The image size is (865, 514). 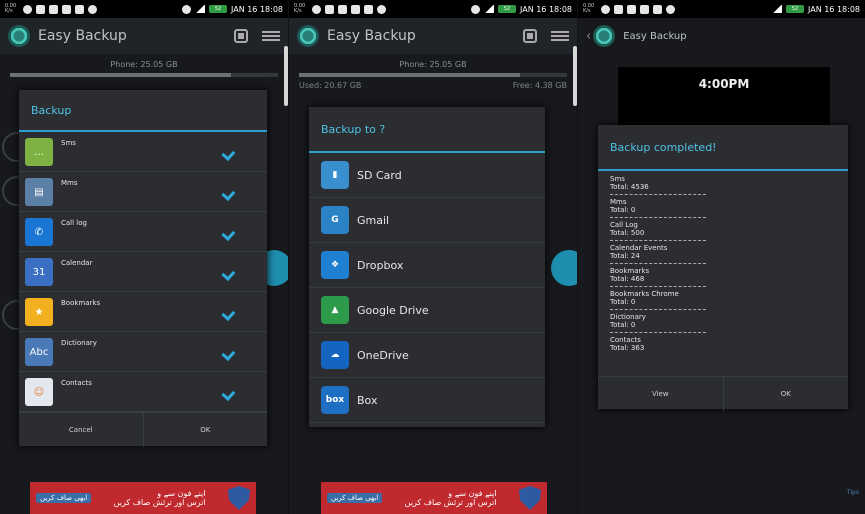 I want to click on lock-screen-preview: 4:00PM, so click(x=724, y=97).